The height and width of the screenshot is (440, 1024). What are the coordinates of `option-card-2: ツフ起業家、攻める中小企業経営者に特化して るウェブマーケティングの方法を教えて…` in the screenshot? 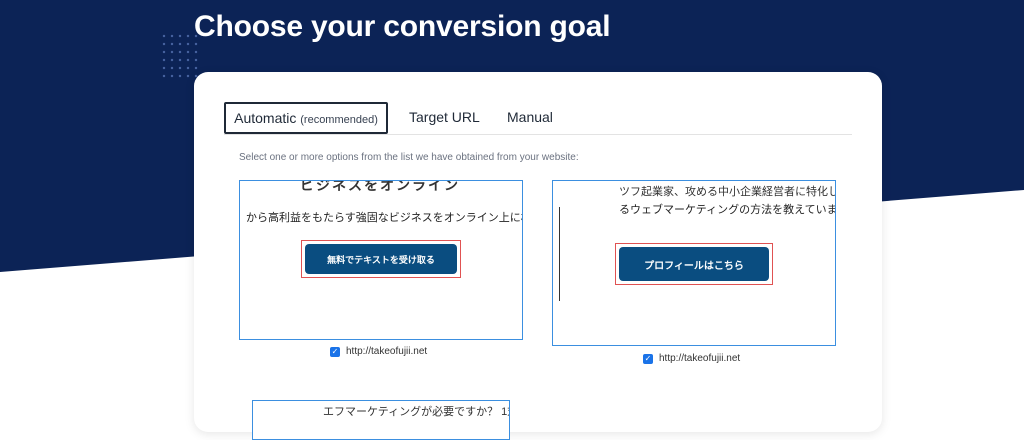 It's located at (694, 263).